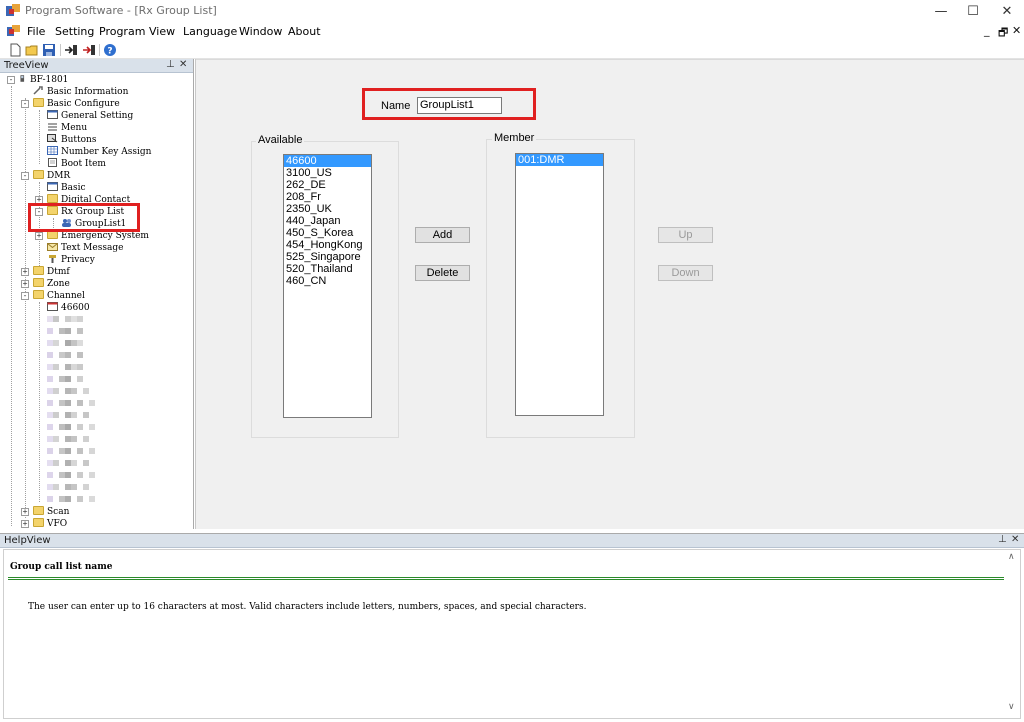 This screenshot has width=1024, height=722. Describe the element at coordinates (88, 92) in the screenshot. I see `tree-node-label: Basic Information` at that location.